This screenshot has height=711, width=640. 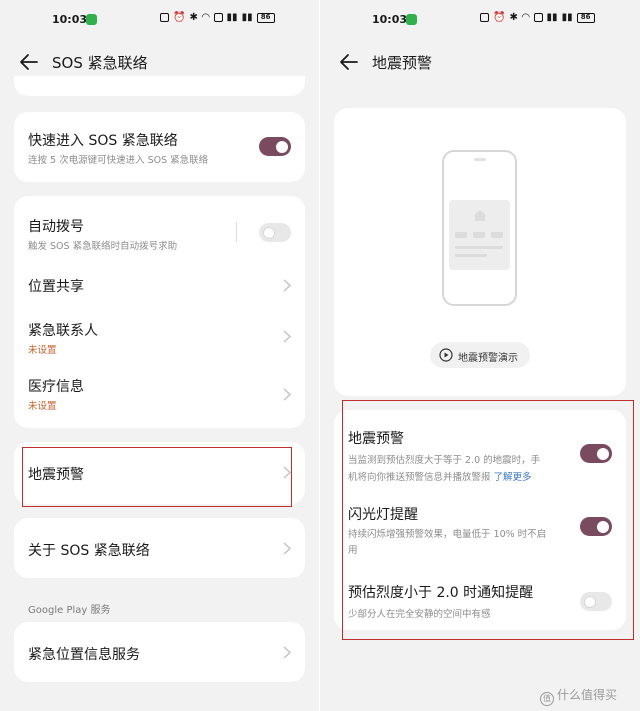 I want to click on earthquake-demo-label: 地震预警演示, so click(x=488, y=358).